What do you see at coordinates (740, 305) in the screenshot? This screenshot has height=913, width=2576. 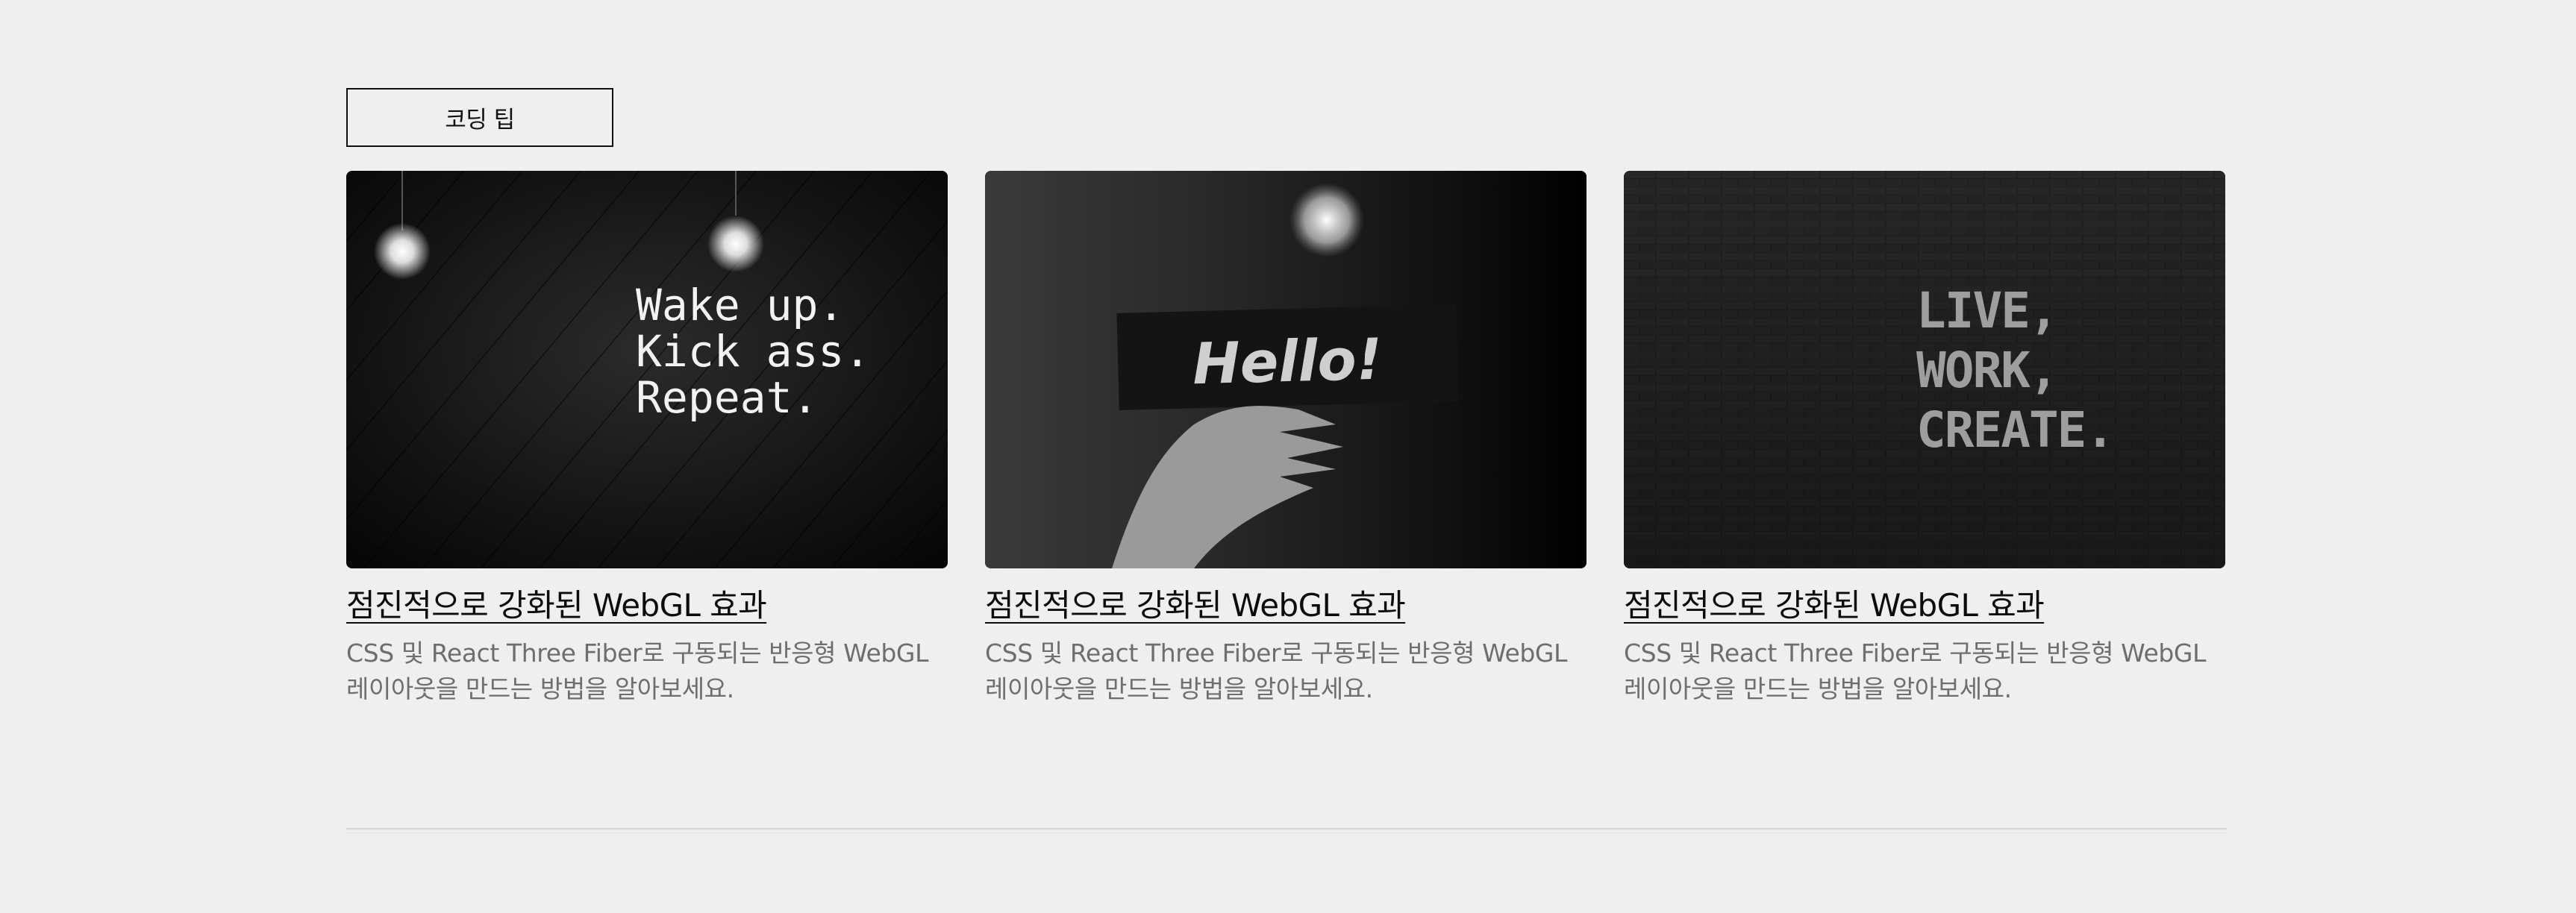 I see `neon-line-1: Wake up.` at bounding box center [740, 305].